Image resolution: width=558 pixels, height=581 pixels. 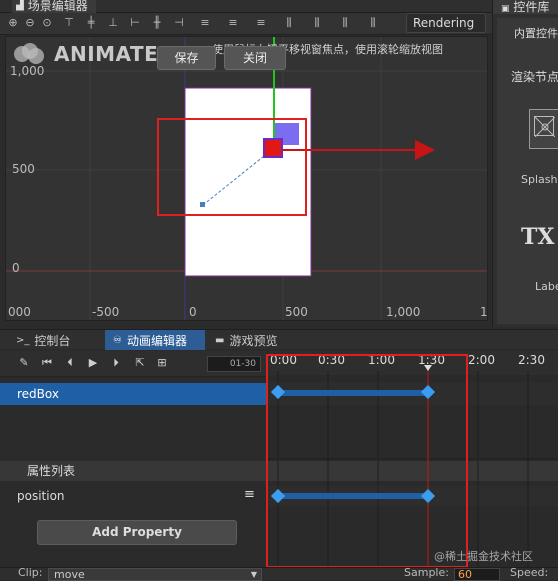 I want to click on widget-library-icon: ▣, so click(x=505, y=9).